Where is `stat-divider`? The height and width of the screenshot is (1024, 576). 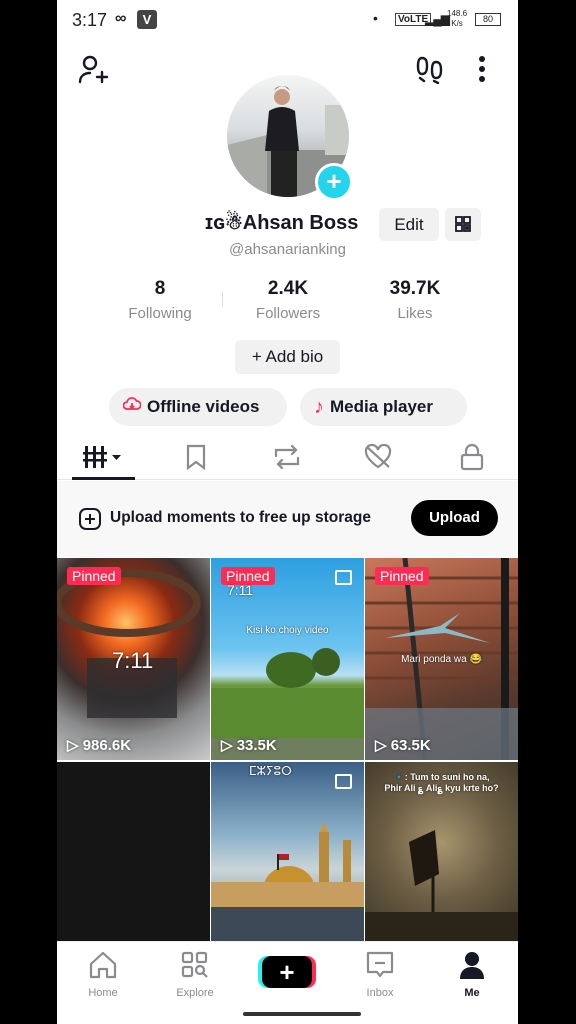 stat-divider is located at coordinates (222, 299).